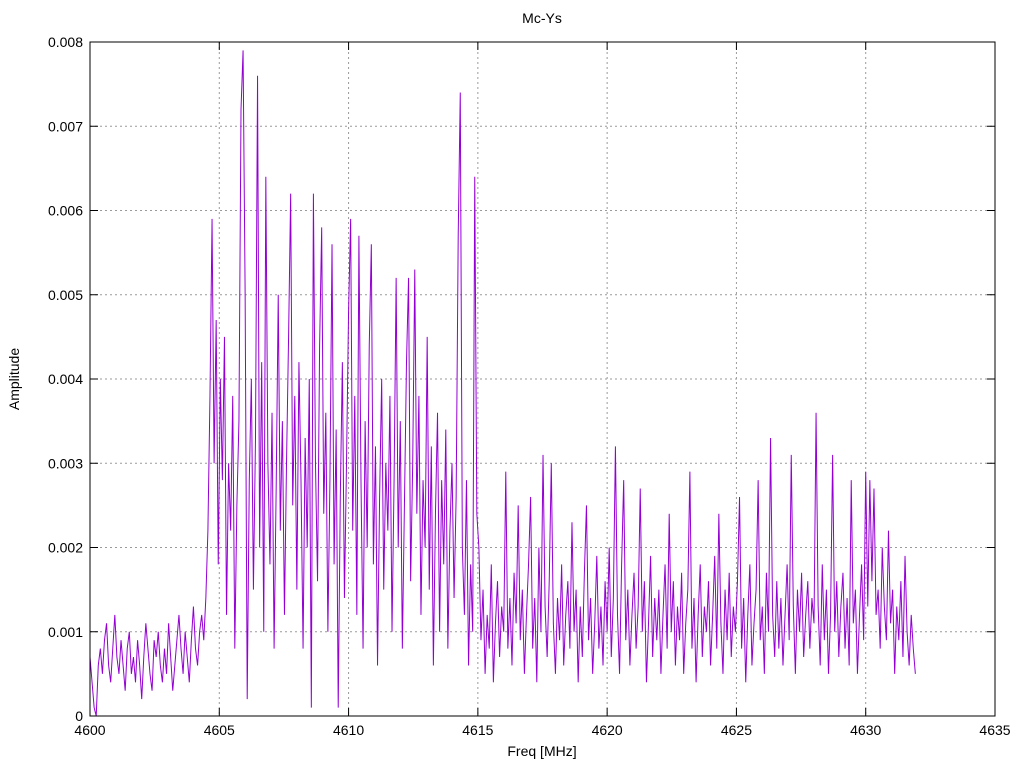  Describe the element at coordinates (477, 730) in the screenshot. I see `x-tick-label: 4615` at that location.